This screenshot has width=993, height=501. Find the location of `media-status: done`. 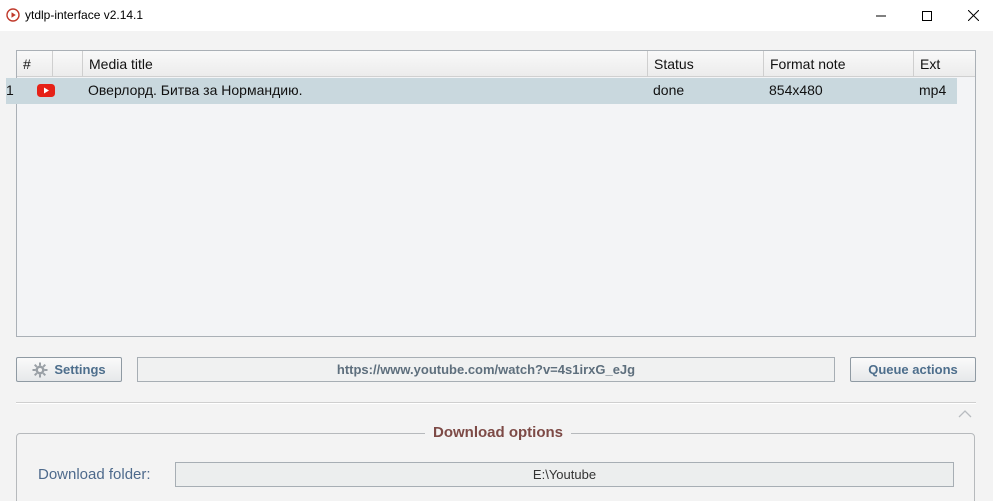

media-status: done is located at coordinates (669, 90).